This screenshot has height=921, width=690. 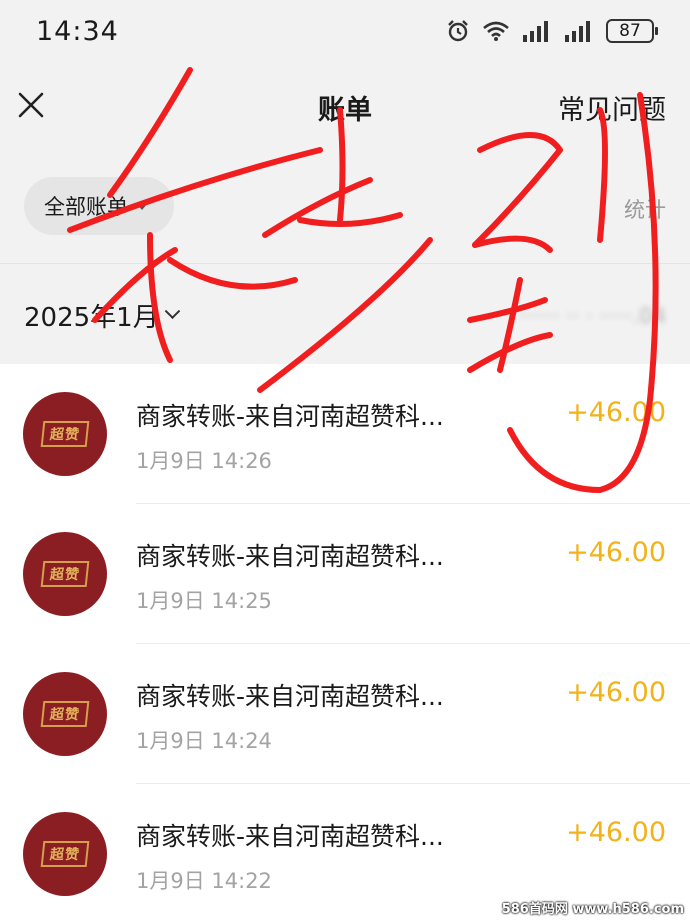 What do you see at coordinates (552, 31) in the screenshot?
I see `status-icons: 87` at bounding box center [552, 31].